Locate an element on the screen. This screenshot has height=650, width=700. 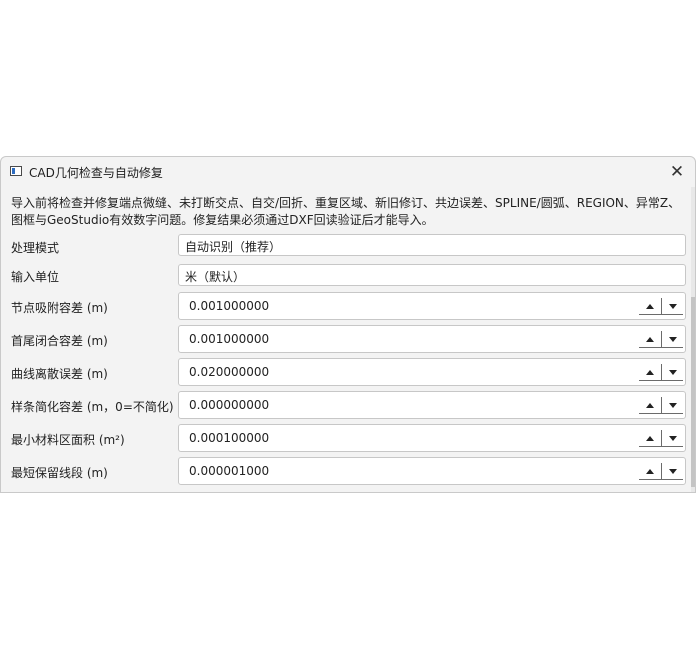
min-material-area-spinbox: 0.000100000 is located at coordinates (432, 438).